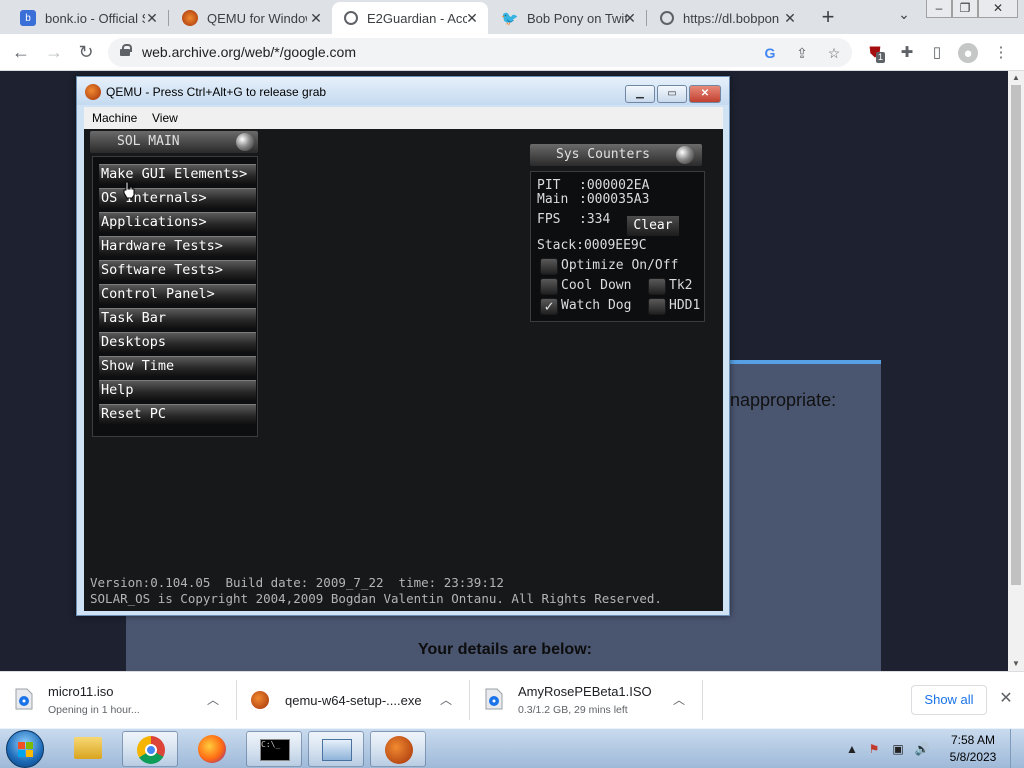  Describe the element at coordinates (494, 699) in the screenshot. I see `disc-icon` at that location.